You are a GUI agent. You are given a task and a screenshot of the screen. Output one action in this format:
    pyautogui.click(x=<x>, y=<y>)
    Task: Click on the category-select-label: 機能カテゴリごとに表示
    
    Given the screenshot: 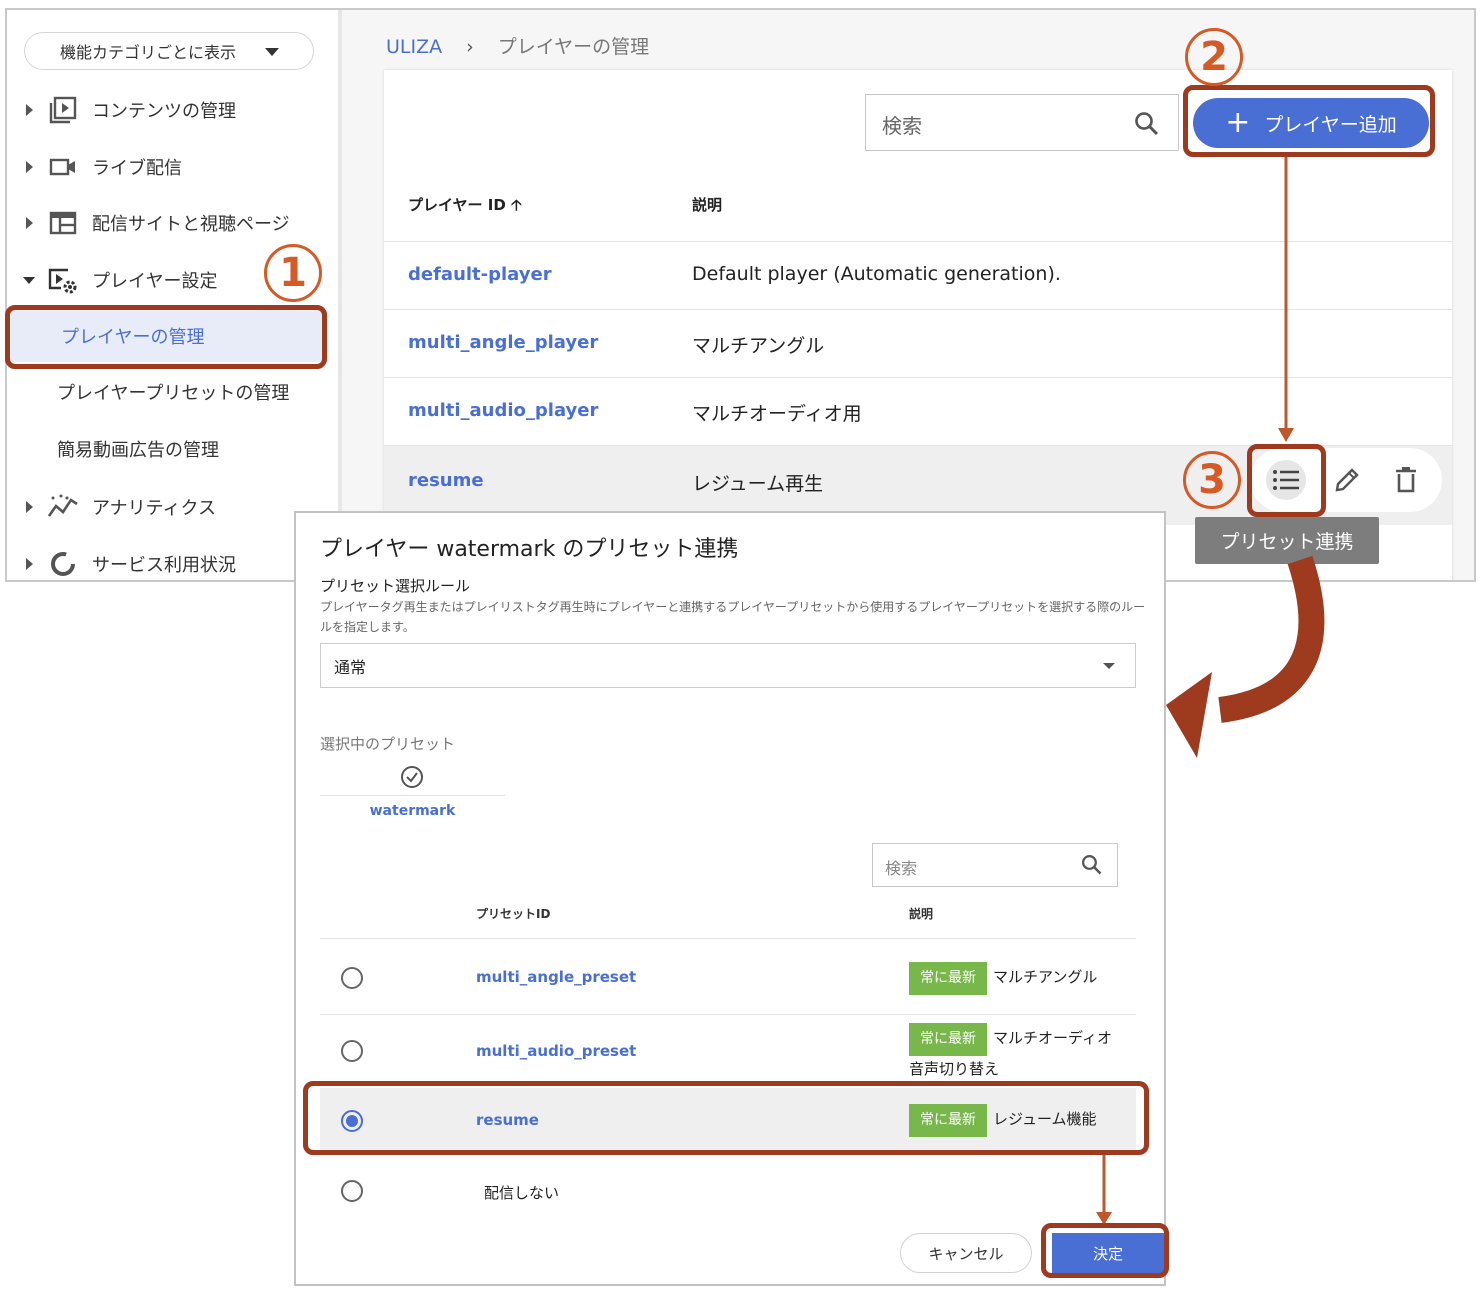 What is the action you would take?
    pyautogui.click(x=148, y=52)
    